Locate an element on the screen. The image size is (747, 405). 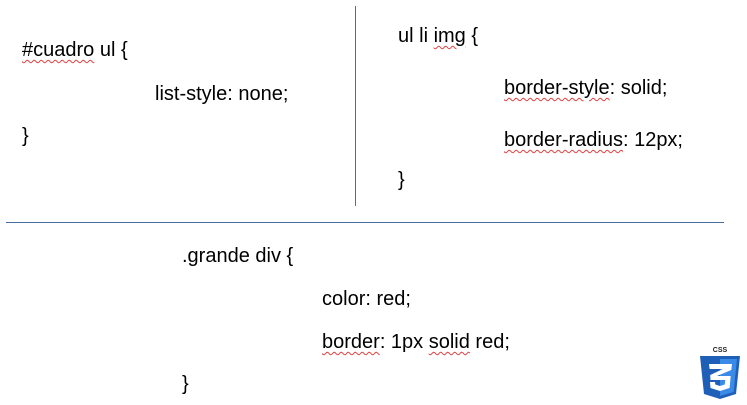
css3-shield-icon: CSS is located at coordinates (720, 373).